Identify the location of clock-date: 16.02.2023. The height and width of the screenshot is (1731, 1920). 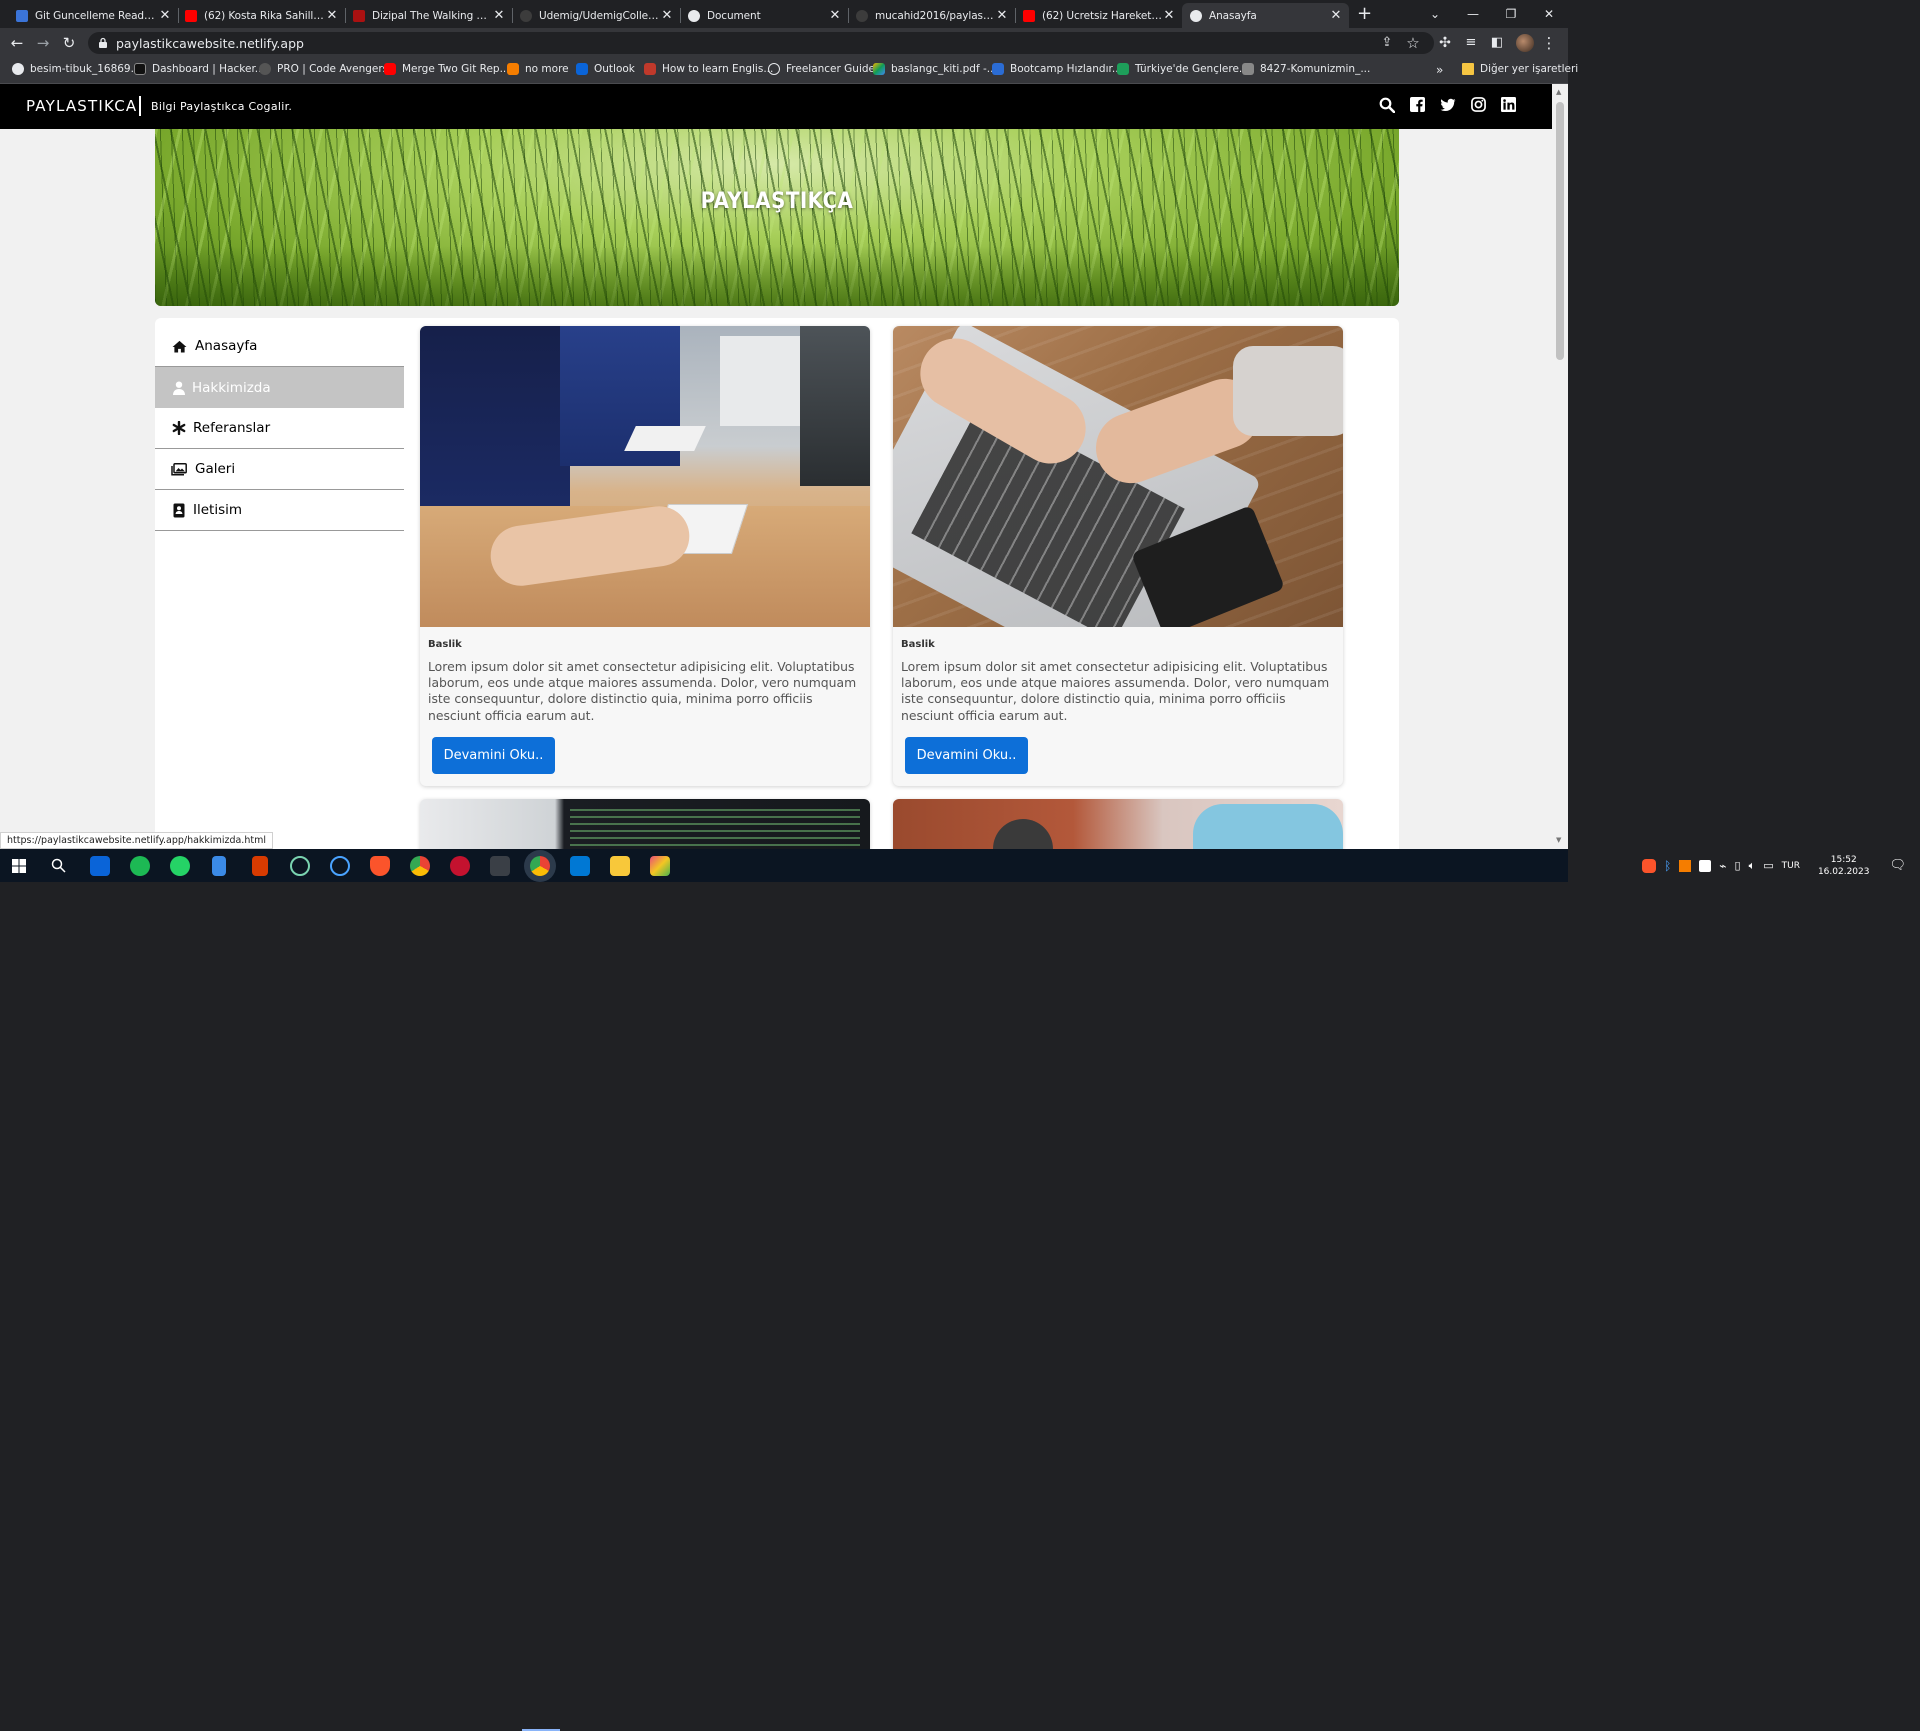
(1843, 871).